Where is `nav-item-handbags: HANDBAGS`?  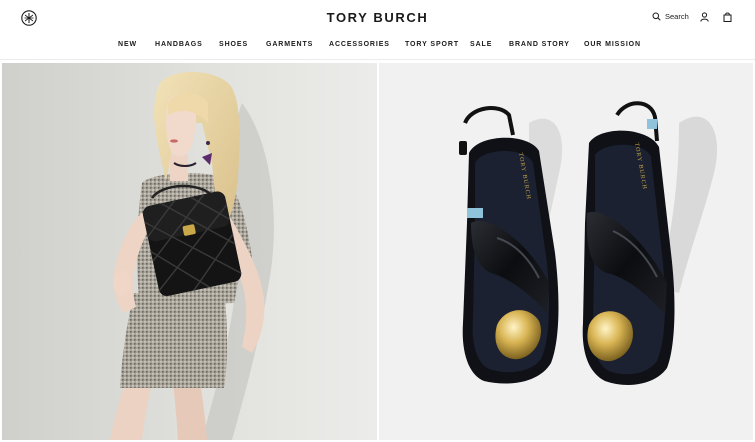 nav-item-handbags: HANDBAGS is located at coordinates (179, 44).